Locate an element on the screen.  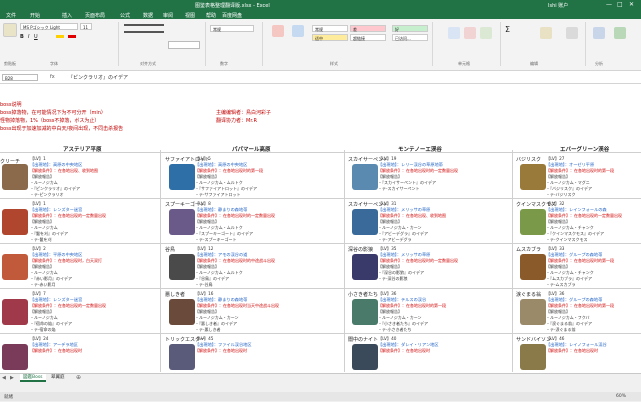
cell-style-option: 超链接 is located at coordinates (368, 37).